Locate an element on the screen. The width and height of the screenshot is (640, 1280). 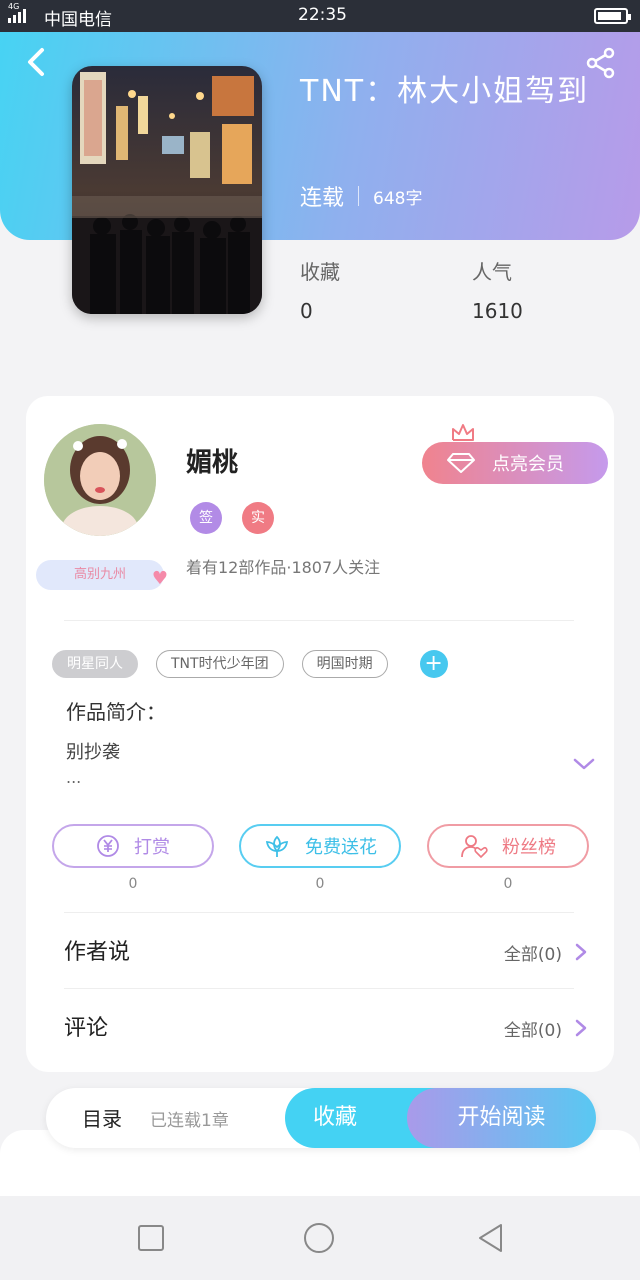
avatar-frame-badge: 高别九州 ♥ is located at coordinates (102, 575).